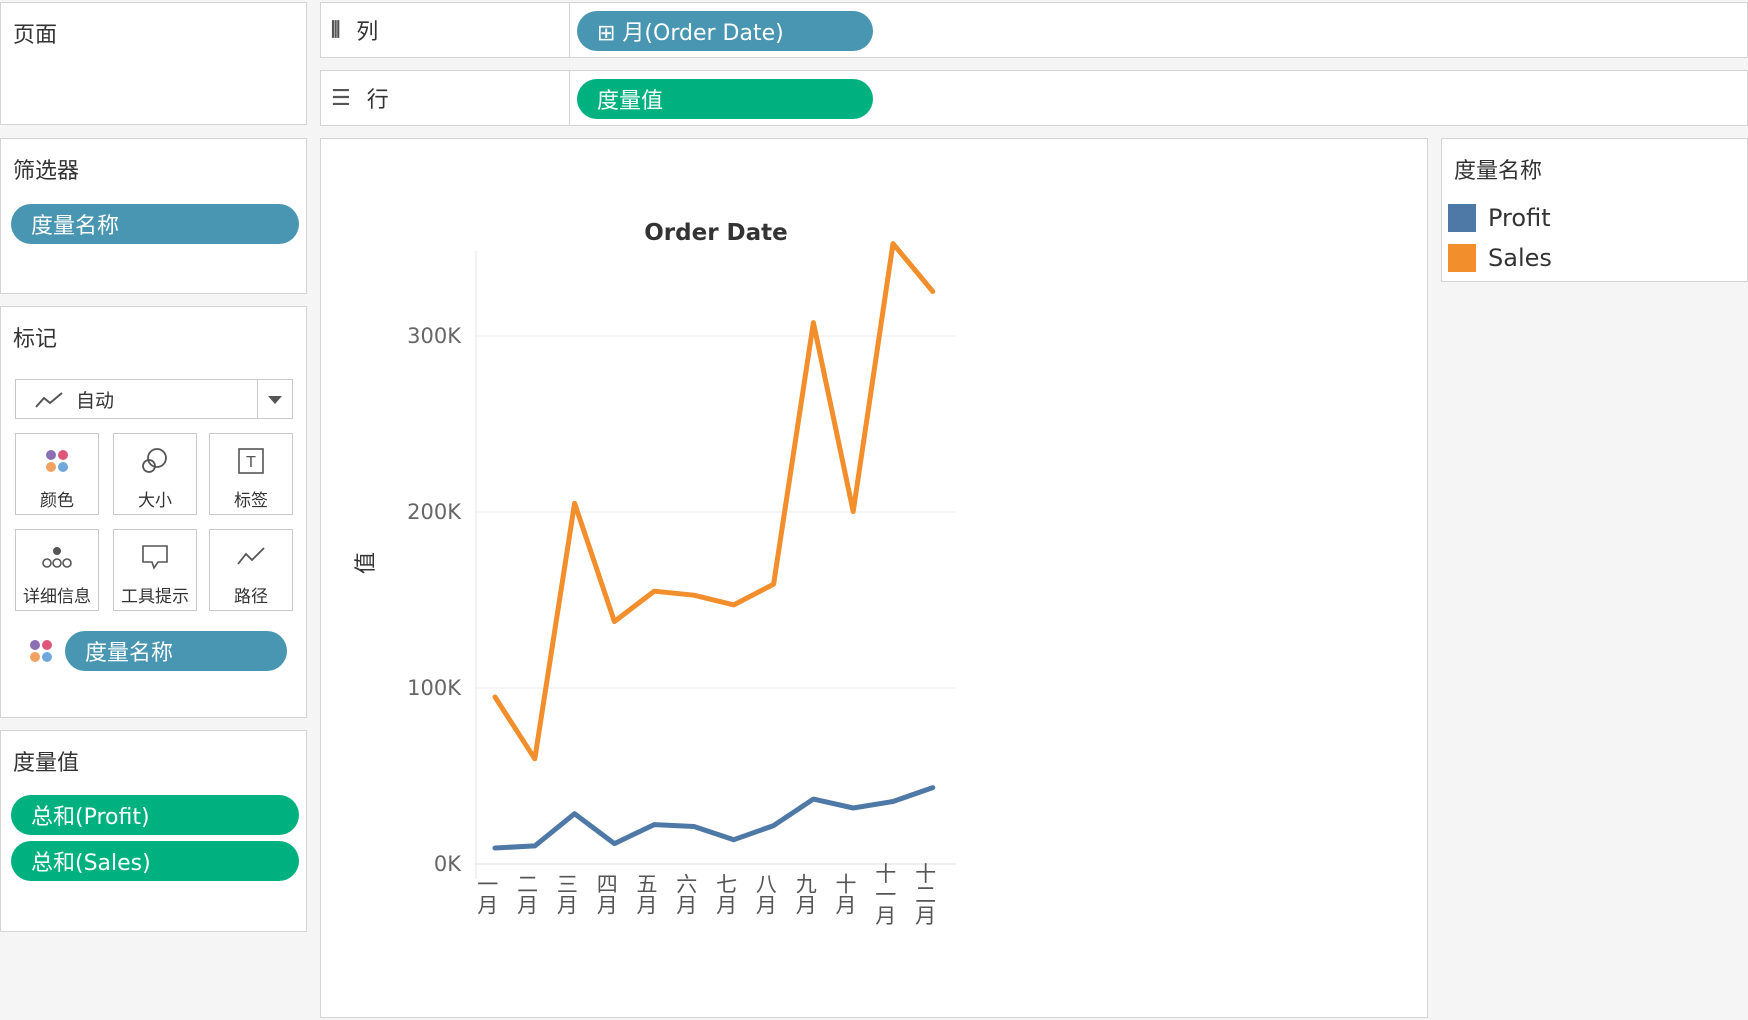 The width and height of the screenshot is (1748, 1020). I want to click on legend-panel: 度量名称 Profit Sales, so click(1594, 210).